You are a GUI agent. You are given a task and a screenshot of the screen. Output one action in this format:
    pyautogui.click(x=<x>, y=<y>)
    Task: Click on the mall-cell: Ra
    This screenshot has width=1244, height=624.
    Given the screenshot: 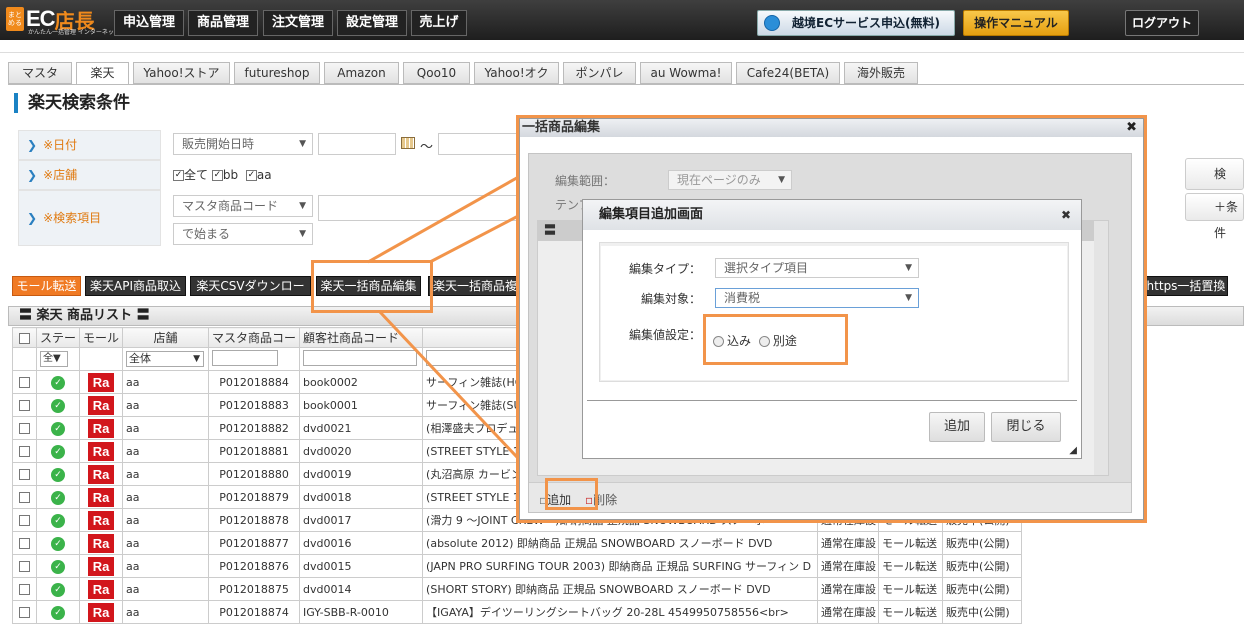 What is the action you would take?
    pyautogui.click(x=101, y=382)
    